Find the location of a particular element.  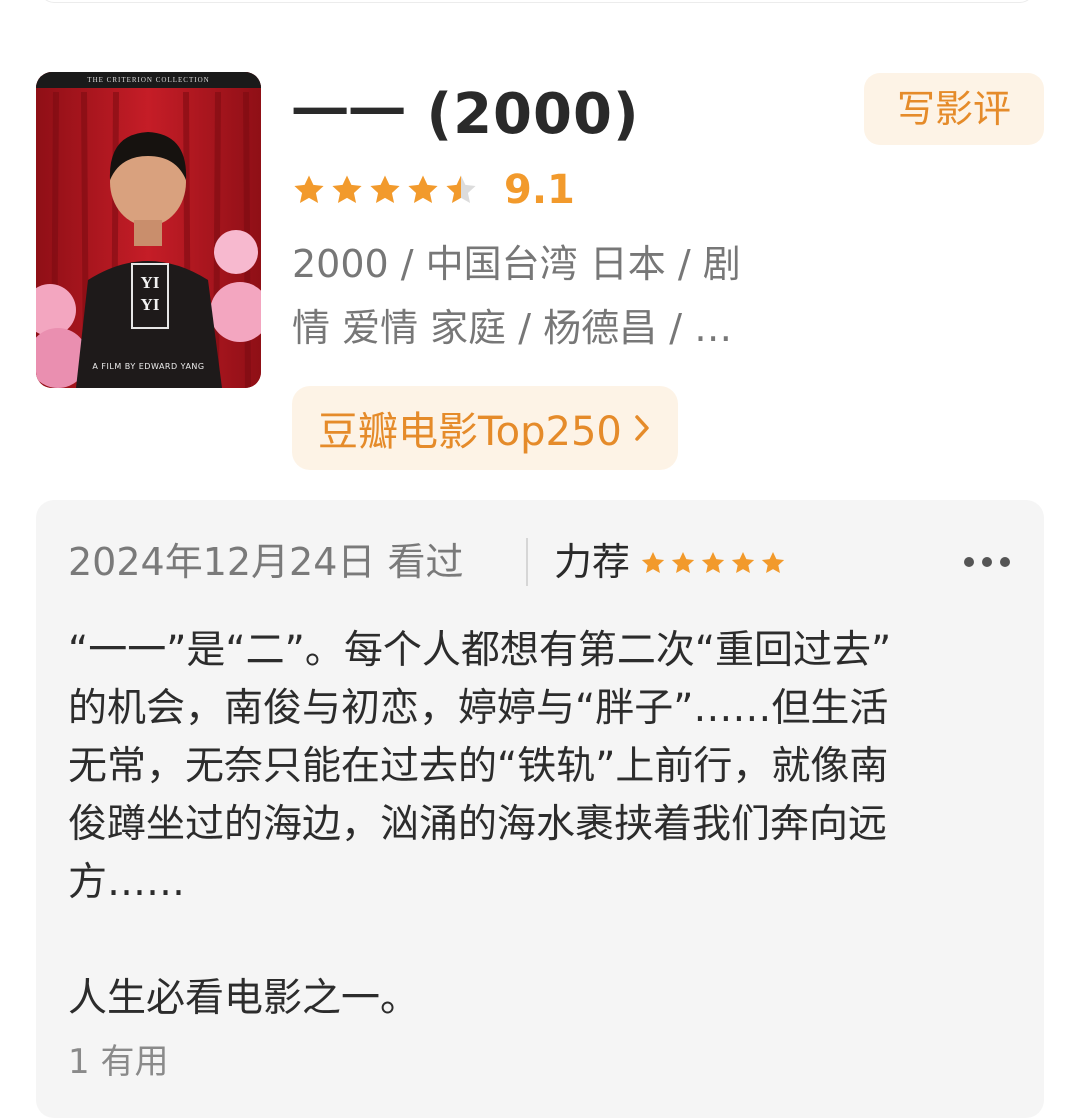

divider is located at coordinates (527, 562).